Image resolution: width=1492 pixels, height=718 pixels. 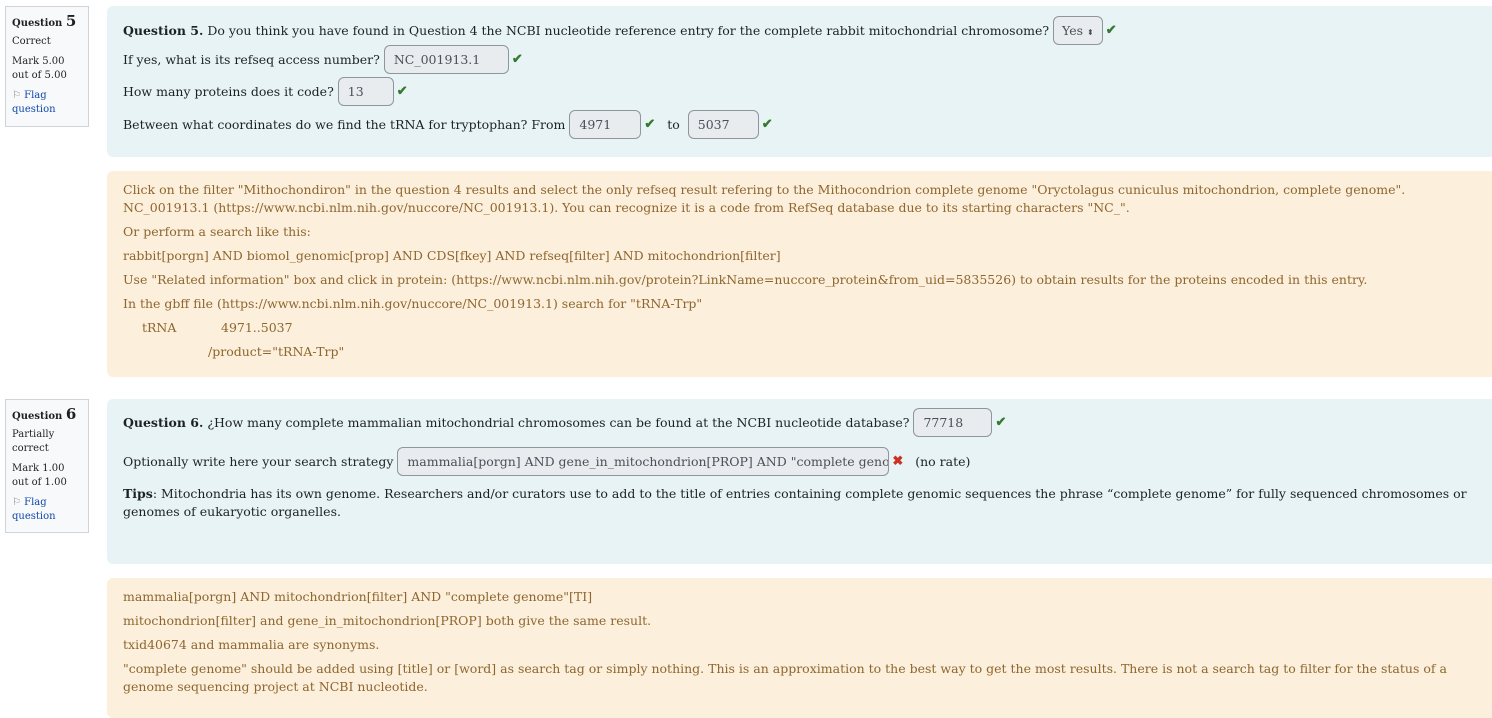 I want to click on from-input: 4971, so click(x=605, y=124).